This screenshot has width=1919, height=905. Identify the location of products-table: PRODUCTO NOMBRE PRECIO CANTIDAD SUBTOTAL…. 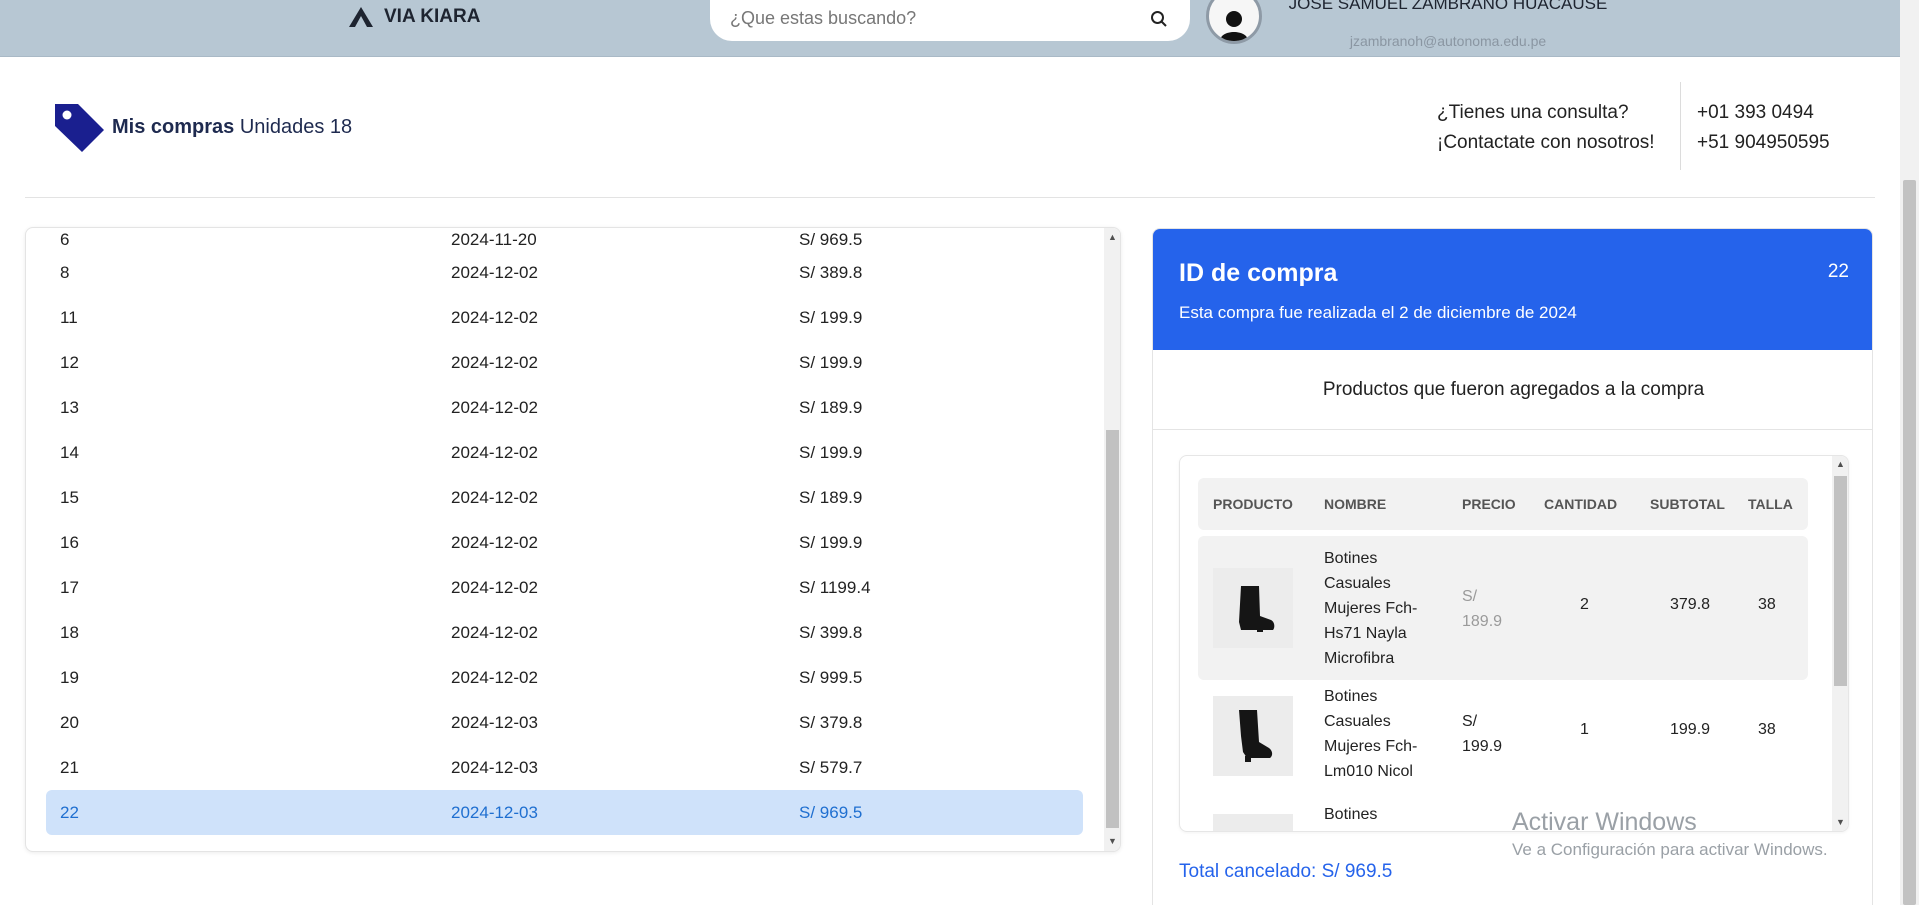
(1514, 643).